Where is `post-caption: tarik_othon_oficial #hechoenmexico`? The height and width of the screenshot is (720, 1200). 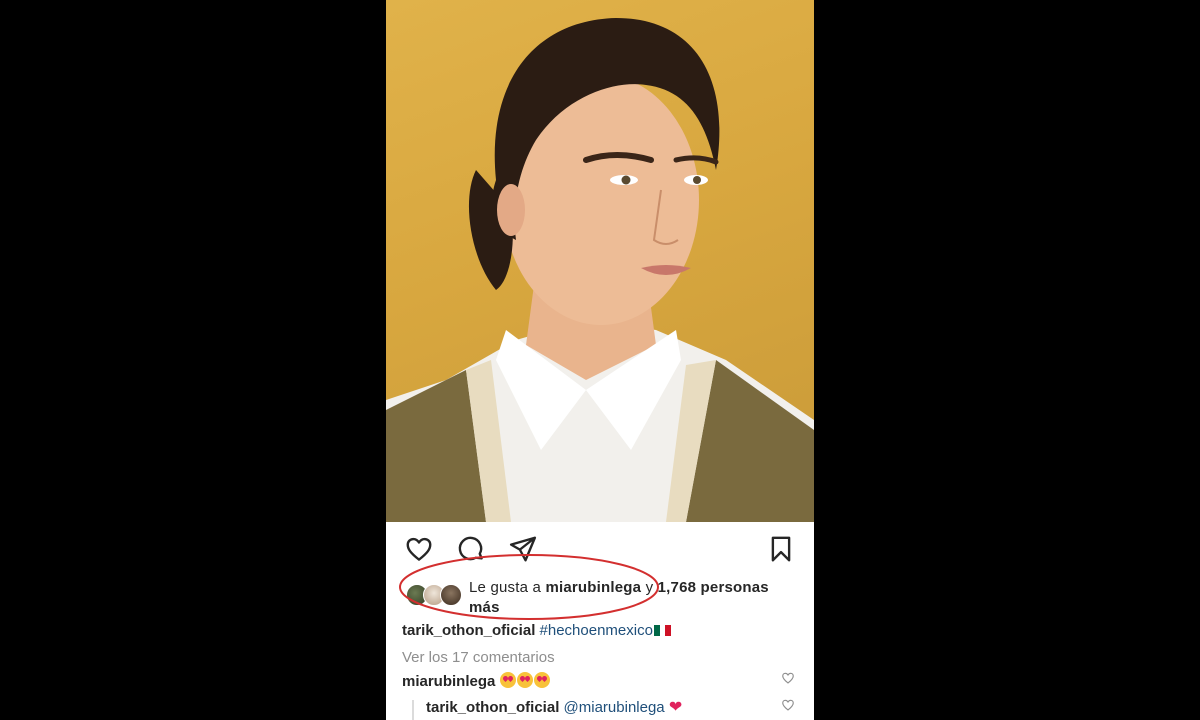 post-caption: tarik_othon_oficial #hechoenmexico is located at coordinates (536, 631).